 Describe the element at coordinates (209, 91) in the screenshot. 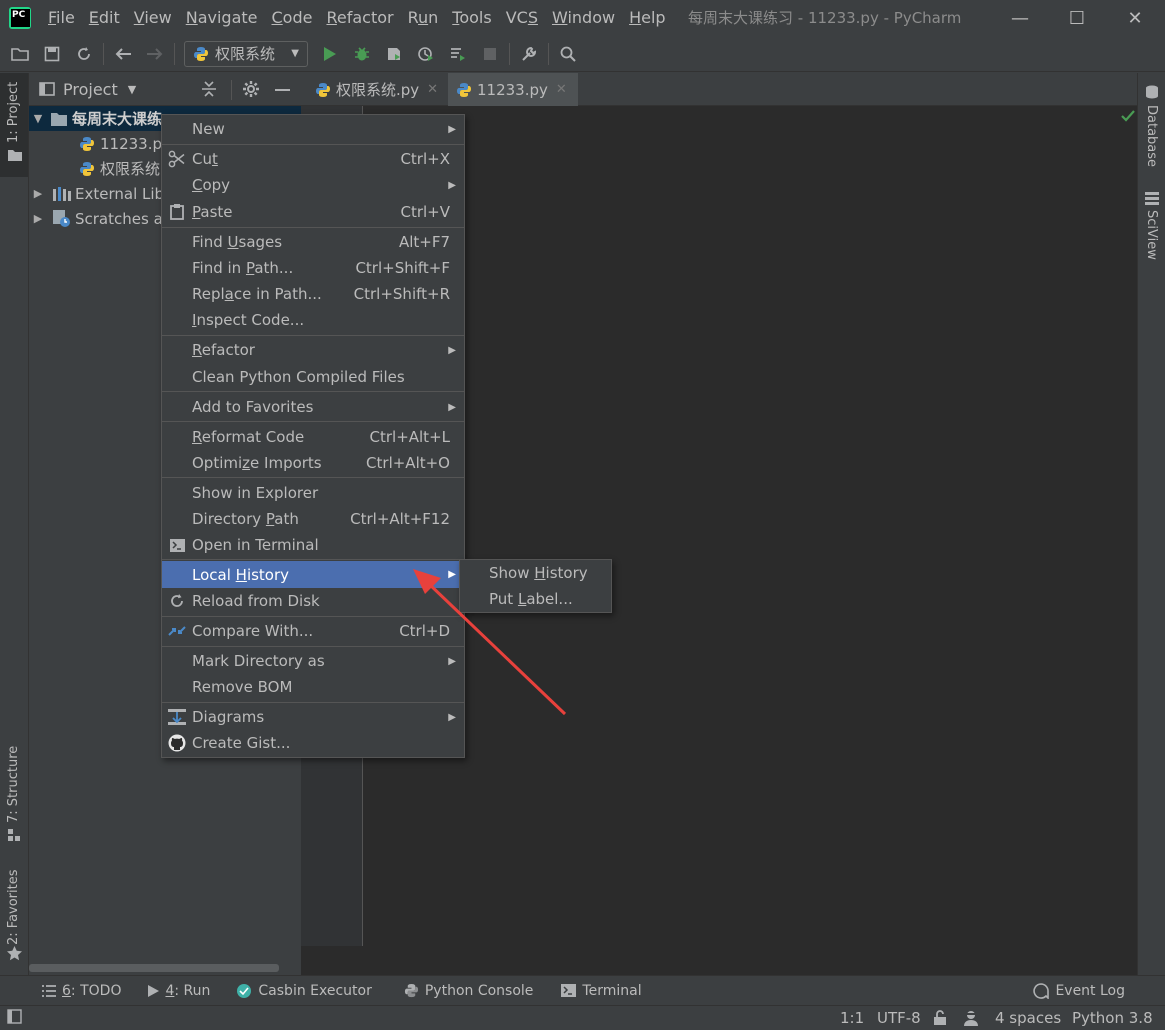

I see `collapse-all-icon` at that location.